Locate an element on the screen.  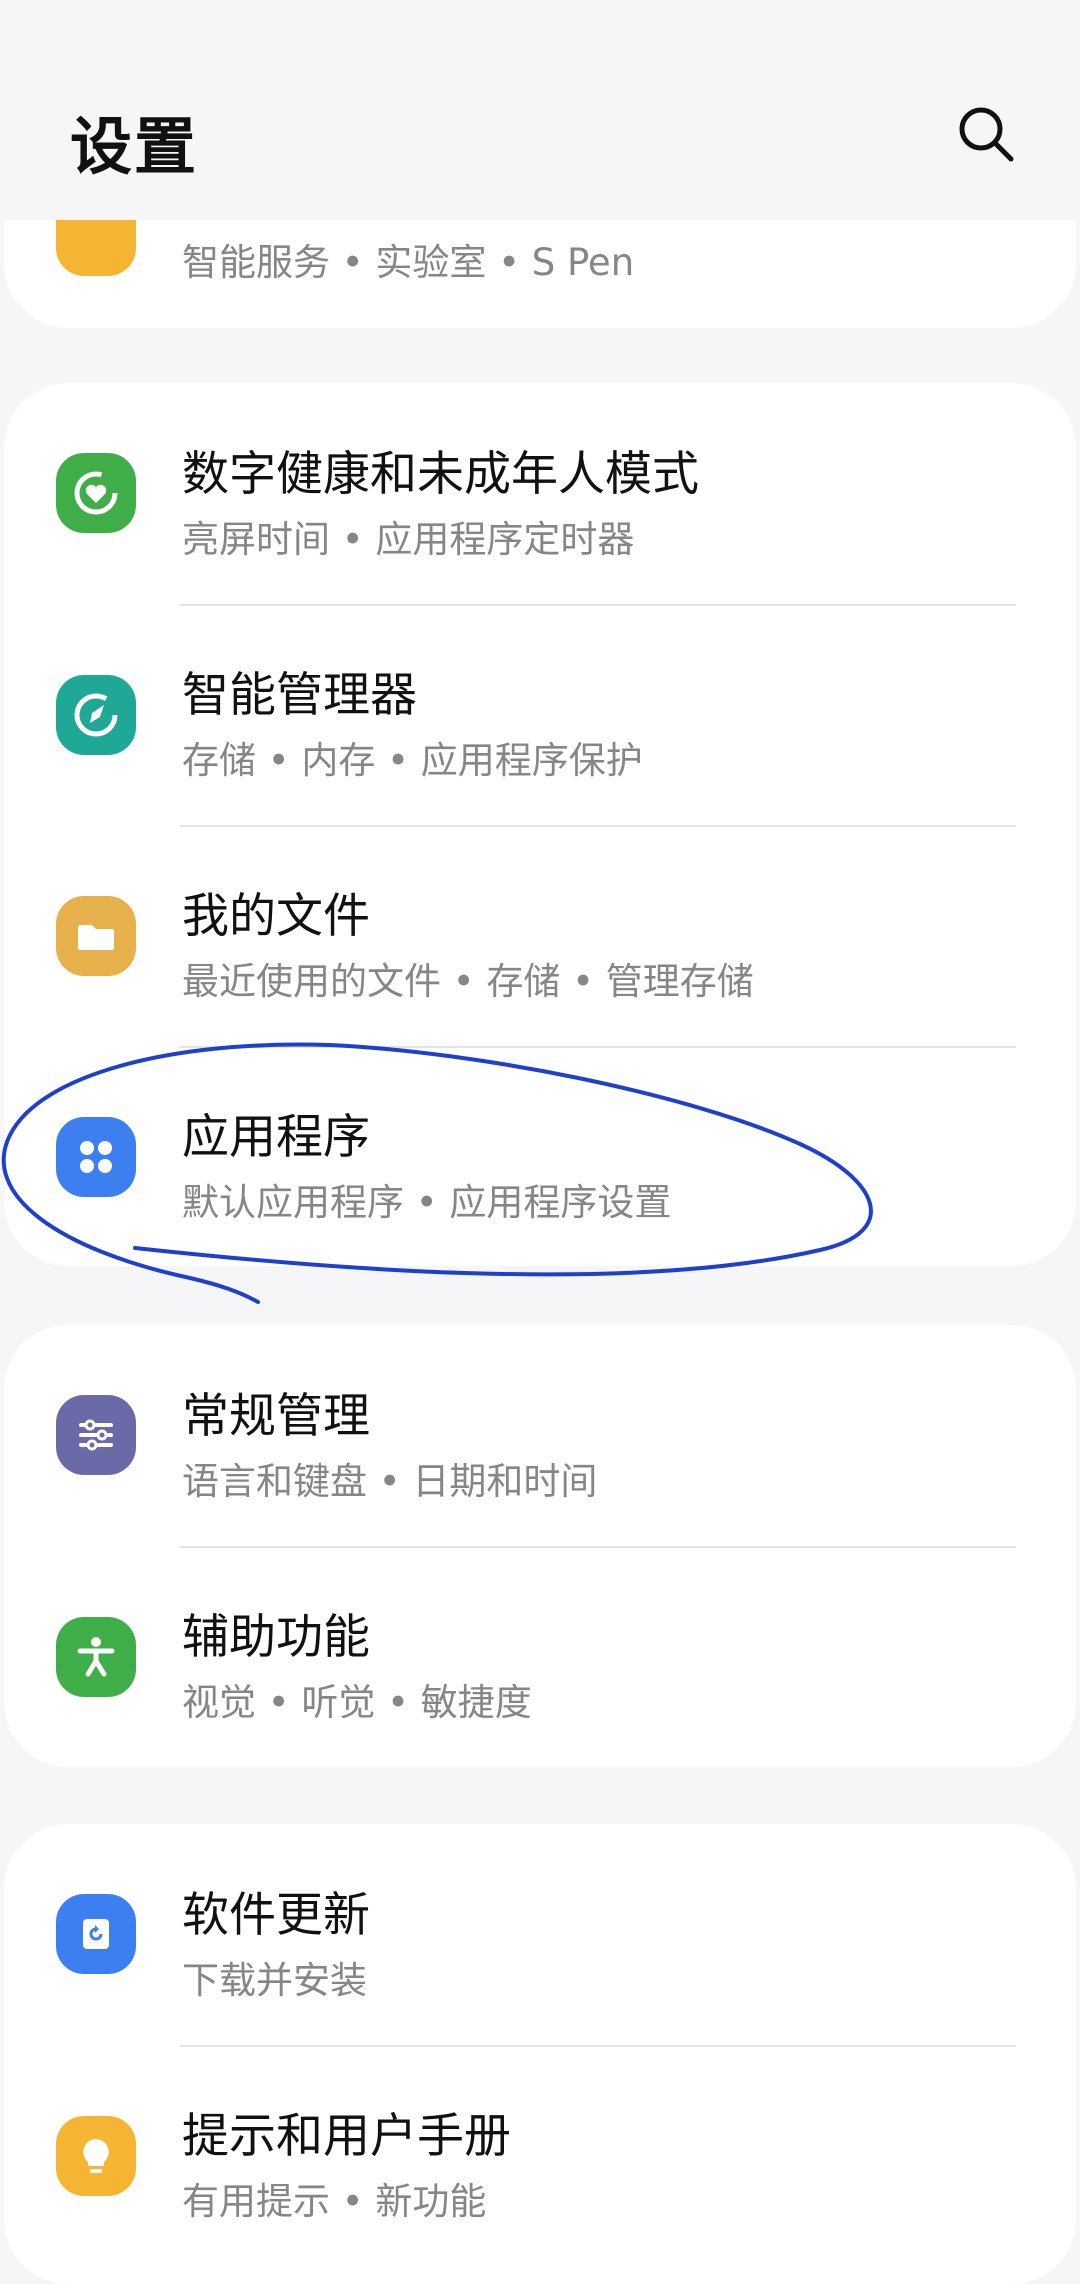
item-subtitle: 智能服务 • 实验室 • S Pen is located at coordinates (408, 262).